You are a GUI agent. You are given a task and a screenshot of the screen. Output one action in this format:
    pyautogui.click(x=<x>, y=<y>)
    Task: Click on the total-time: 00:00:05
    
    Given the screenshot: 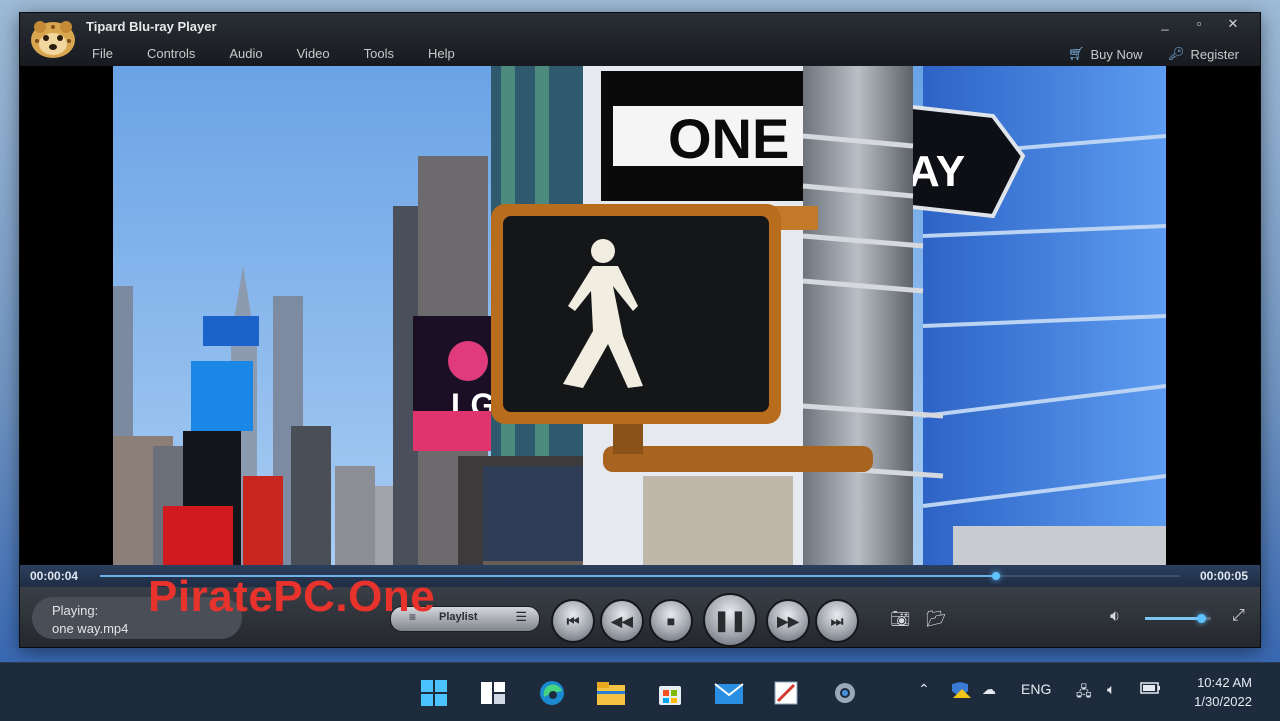 What is the action you would take?
    pyautogui.click(x=1223, y=576)
    